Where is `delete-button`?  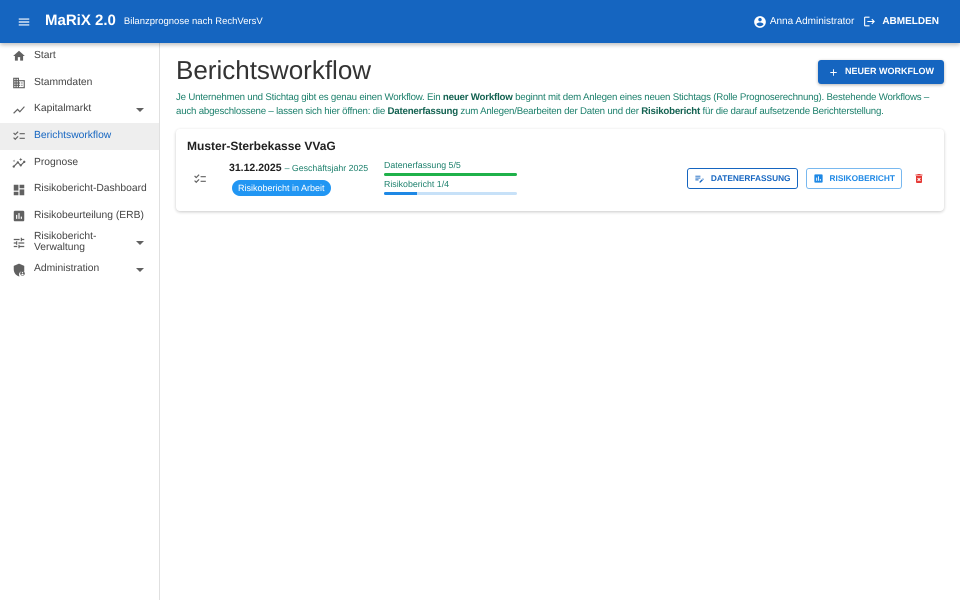 delete-button is located at coordinates (919, 179).